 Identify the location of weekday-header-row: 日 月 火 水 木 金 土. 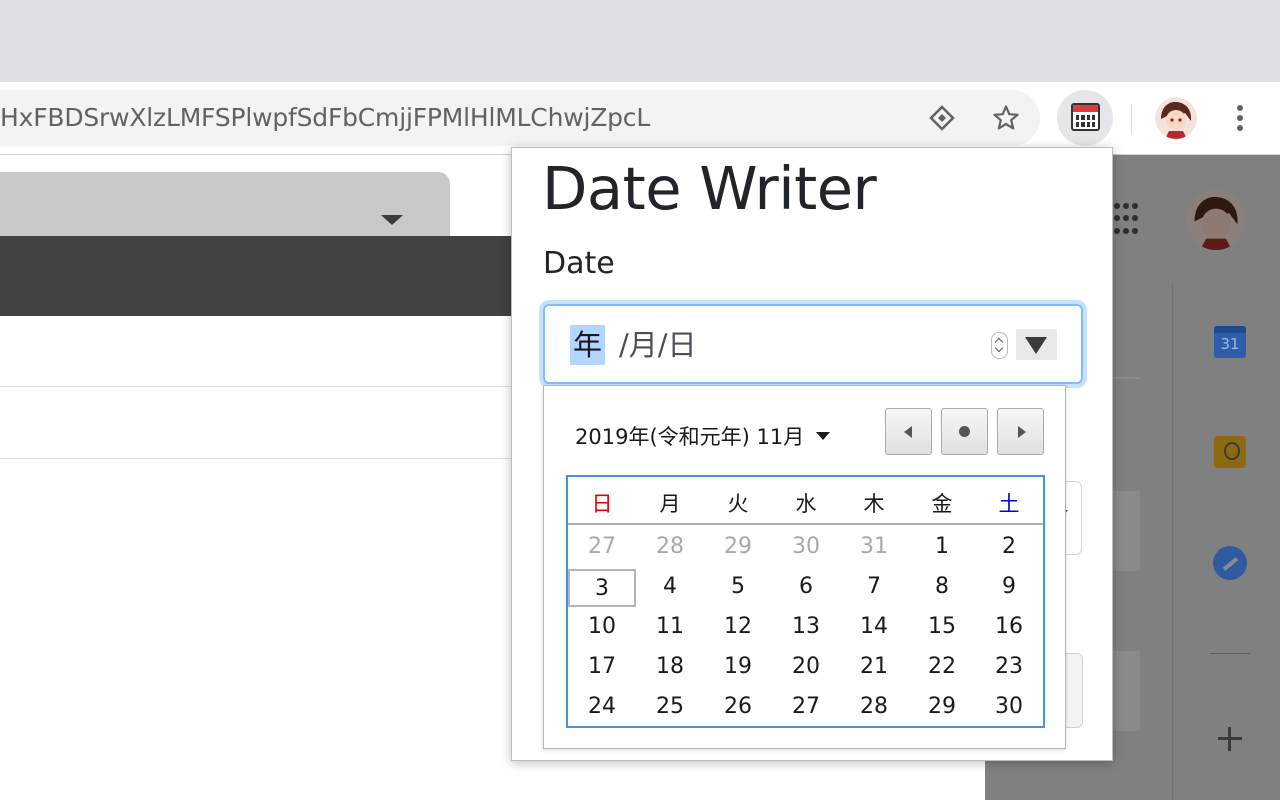
(805, 501).